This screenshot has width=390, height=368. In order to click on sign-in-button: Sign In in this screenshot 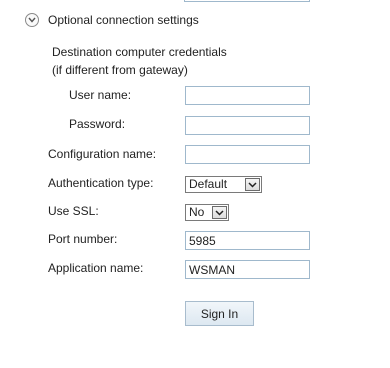, I will do `click(219, 313)`.